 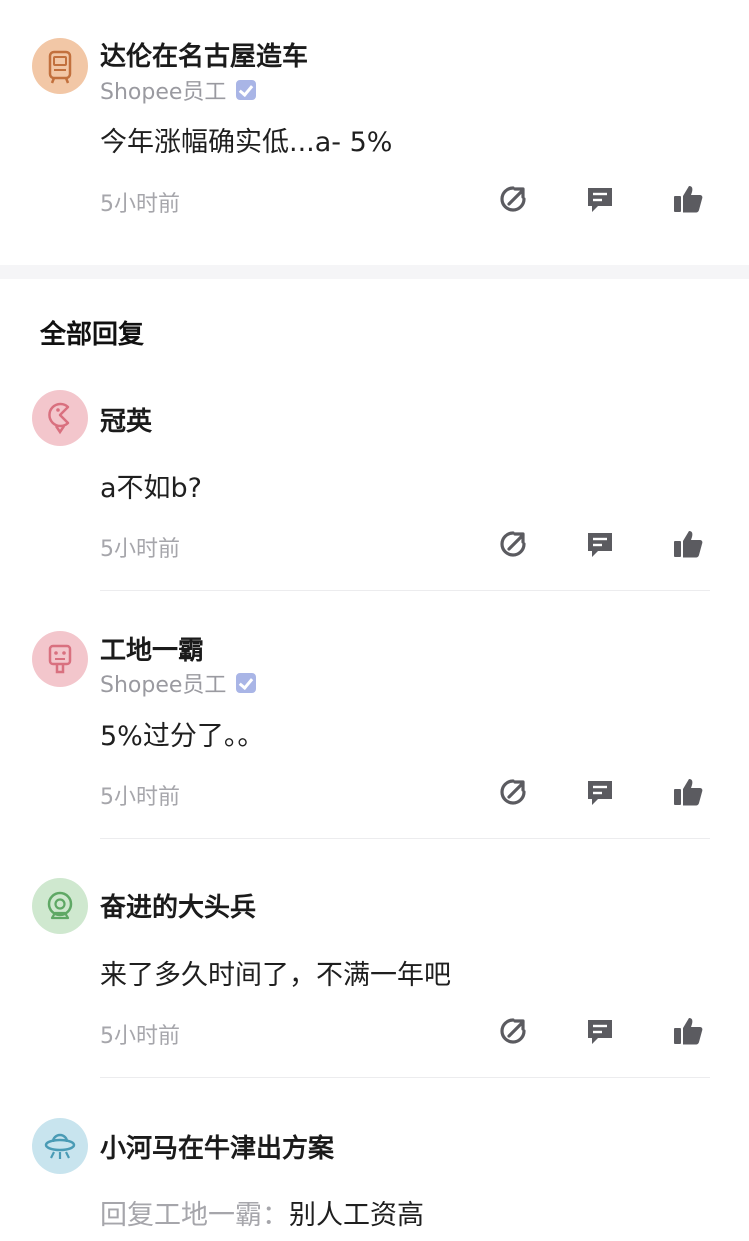 What do you see at coordinates (182, 736) in the screenshot?
I see `reply-content: 5%过分了。。` at bounding box center [182, 736].